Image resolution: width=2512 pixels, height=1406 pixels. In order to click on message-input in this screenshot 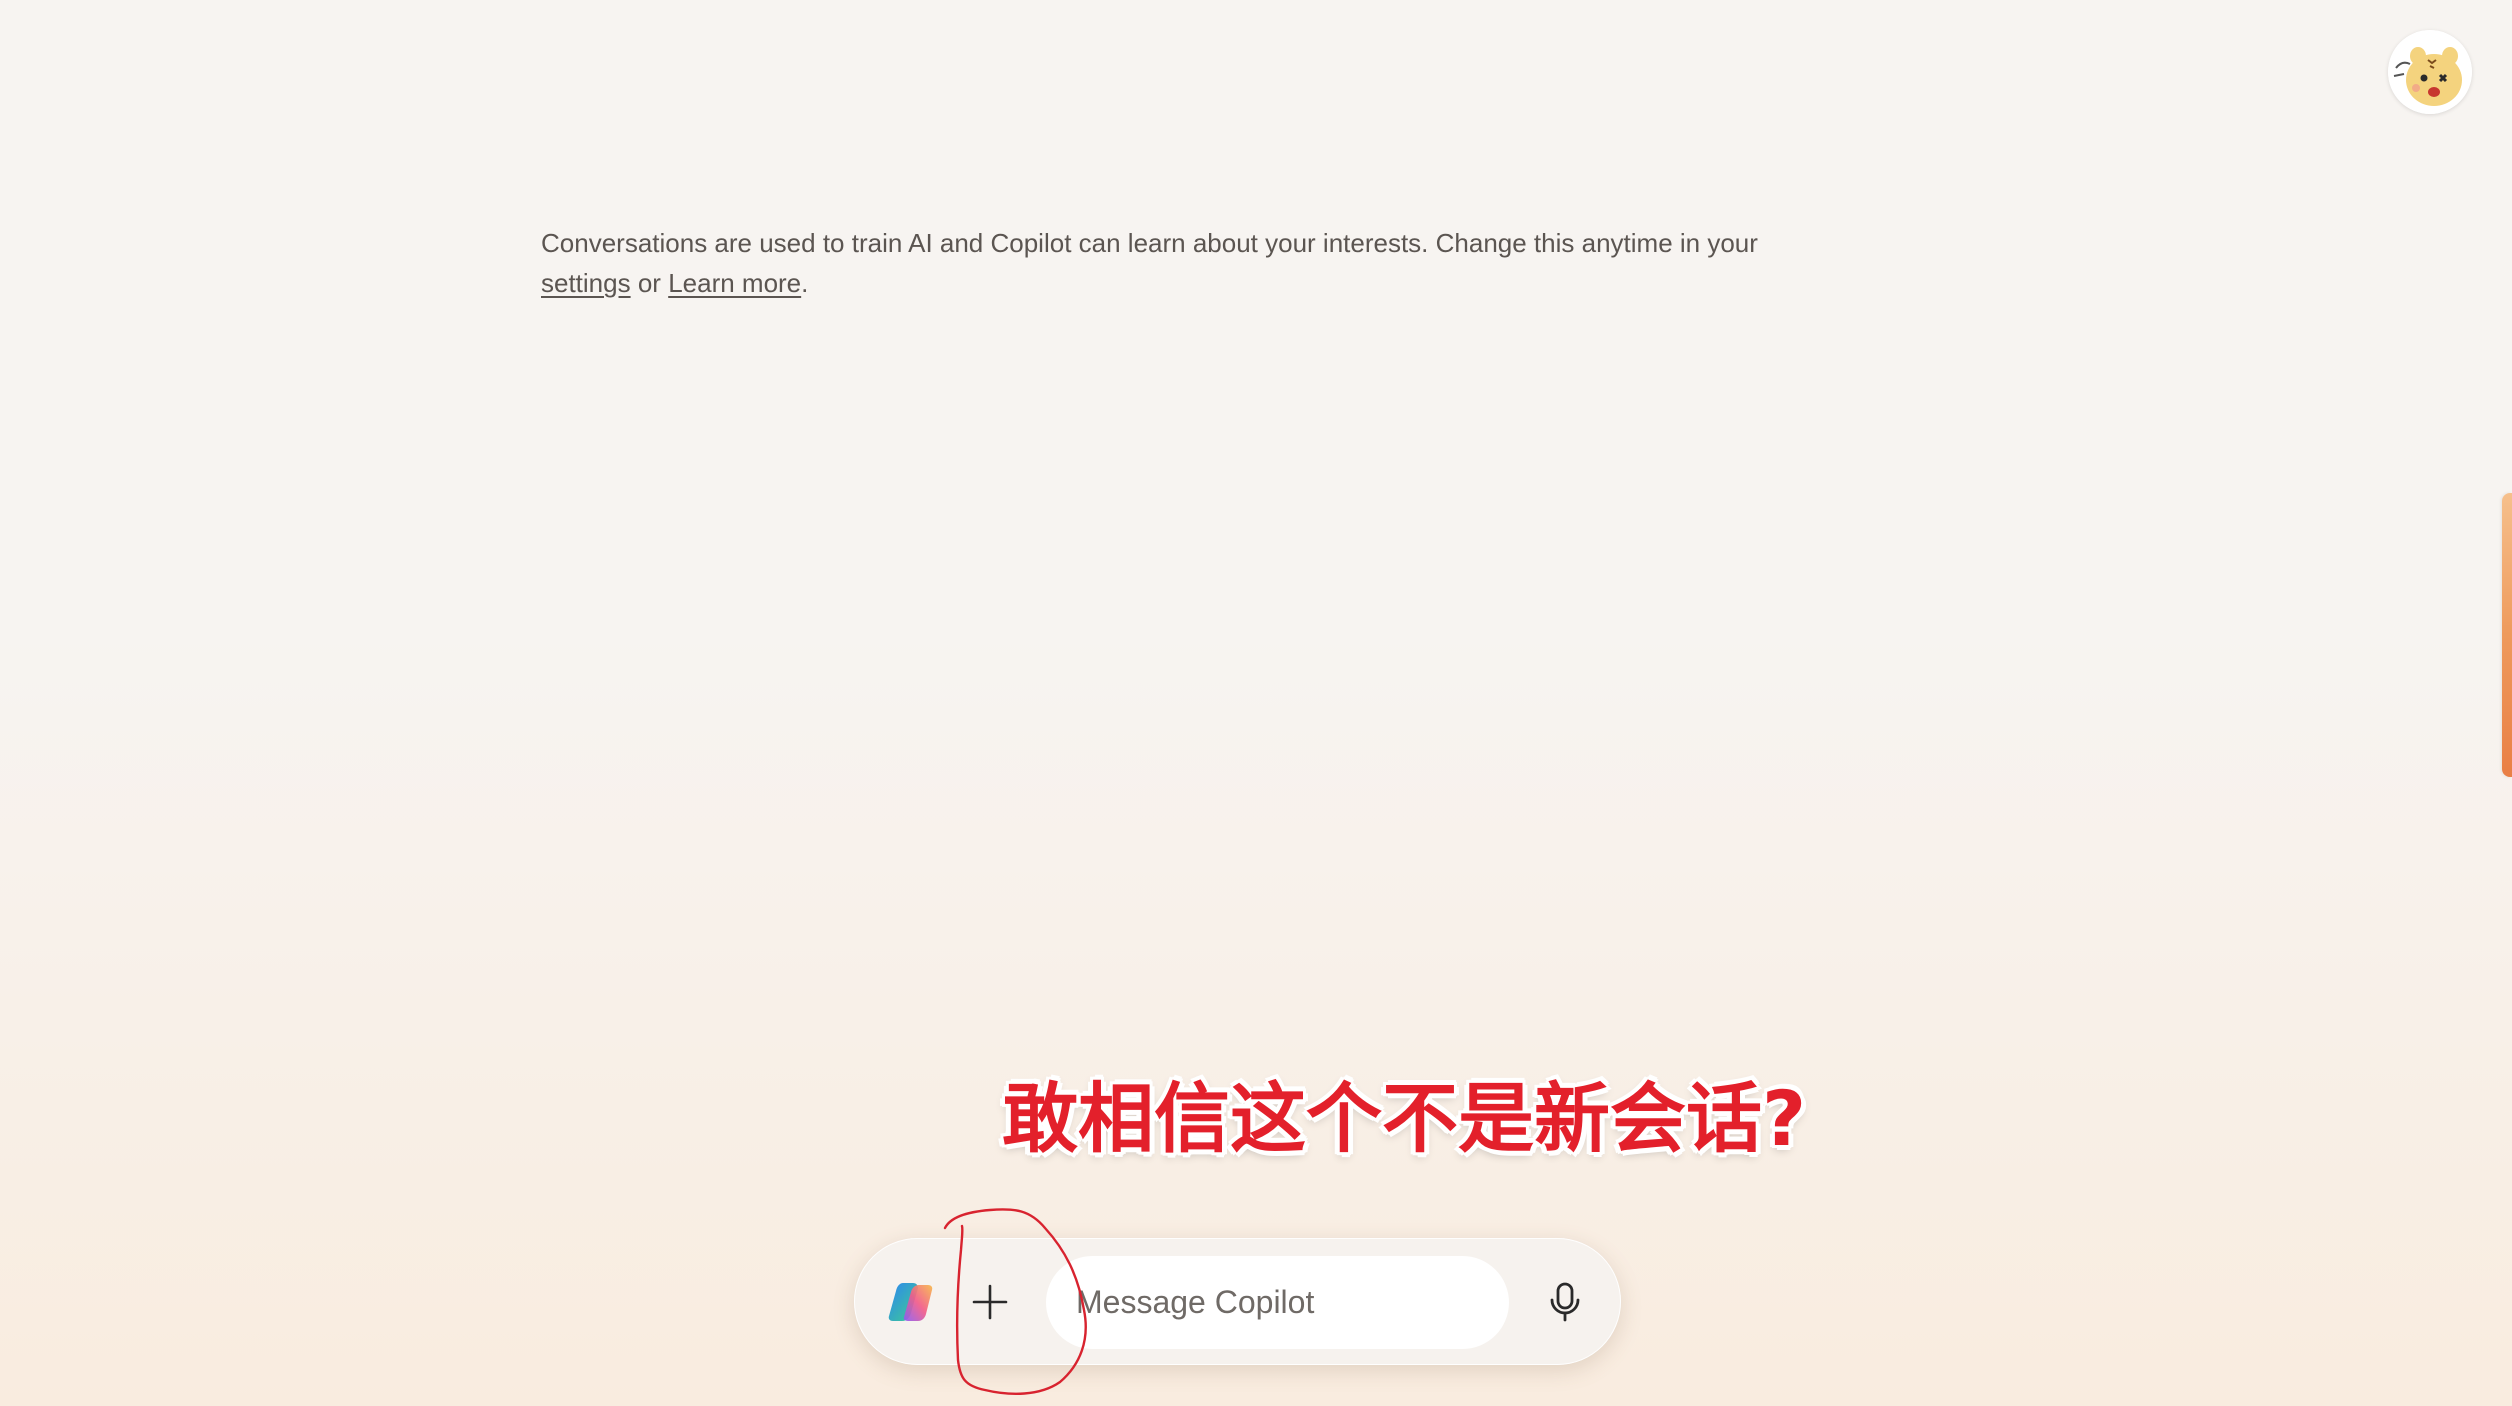, I will do `click(1286, 1302)`.